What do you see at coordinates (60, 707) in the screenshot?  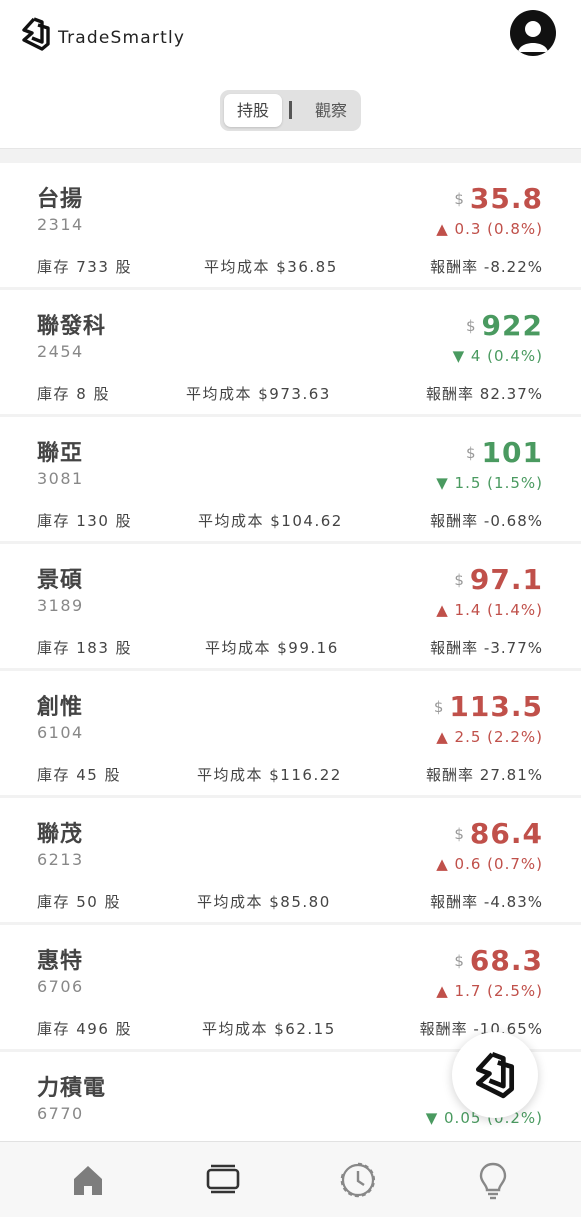 I see `stock-name: 創惟` at bounding box center [60, 707].